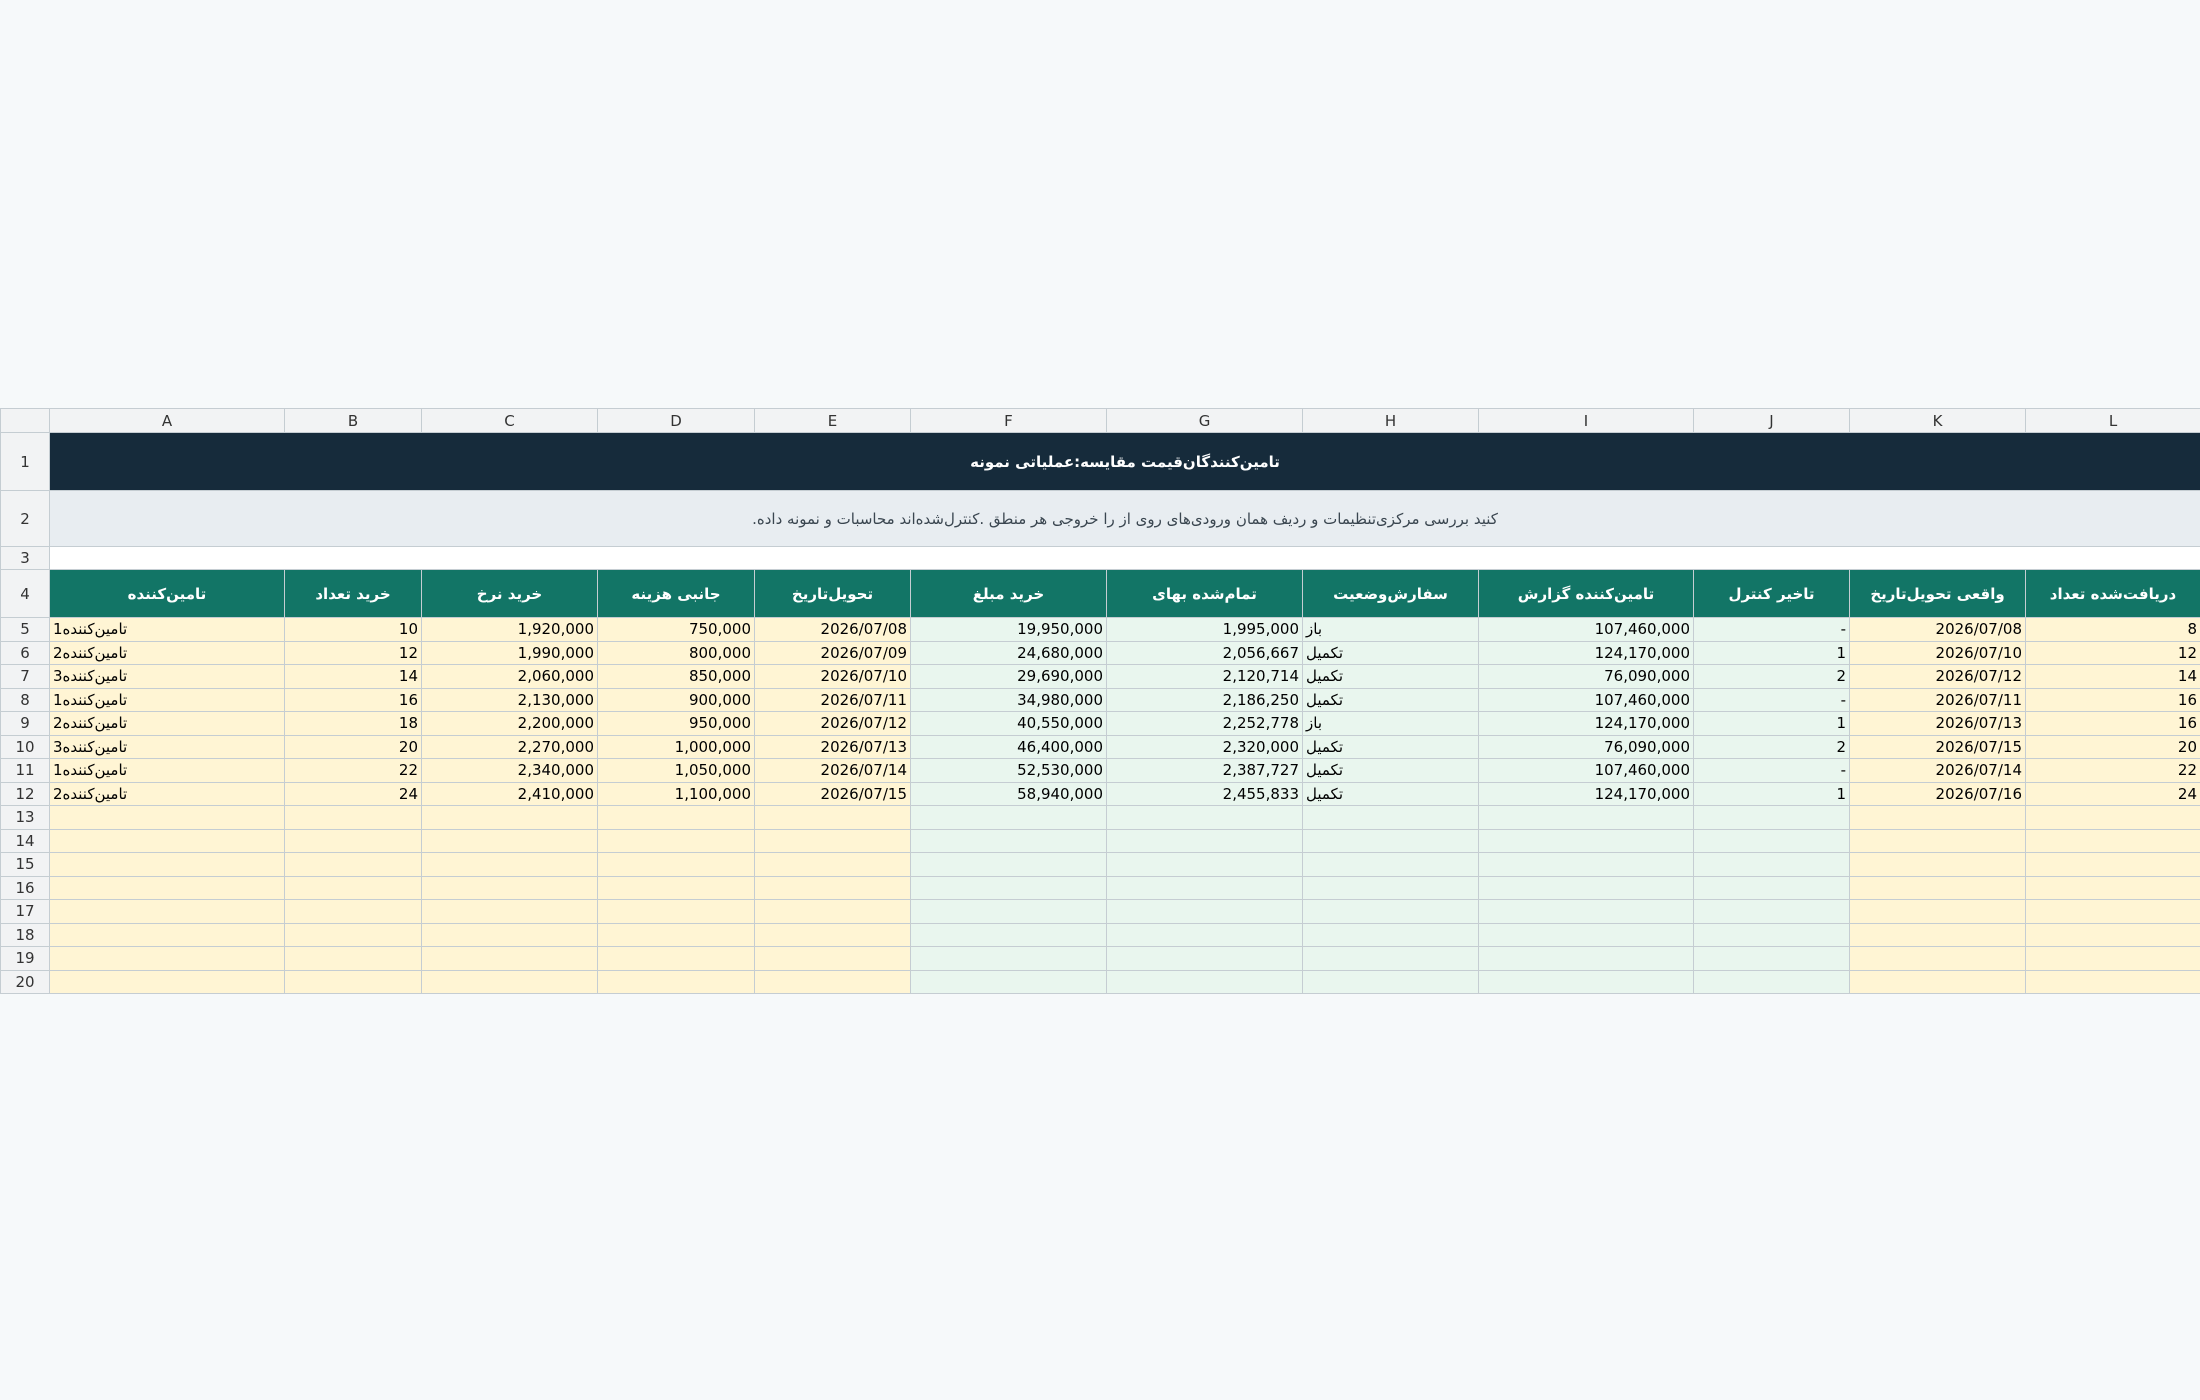 Image resolution: width=2200 pixels, height=1400 pixels. What do you see at coordinates (1204, 793) in the screenshot?
I see `cell: 2,455,833` at bounding box center [1204, 793].